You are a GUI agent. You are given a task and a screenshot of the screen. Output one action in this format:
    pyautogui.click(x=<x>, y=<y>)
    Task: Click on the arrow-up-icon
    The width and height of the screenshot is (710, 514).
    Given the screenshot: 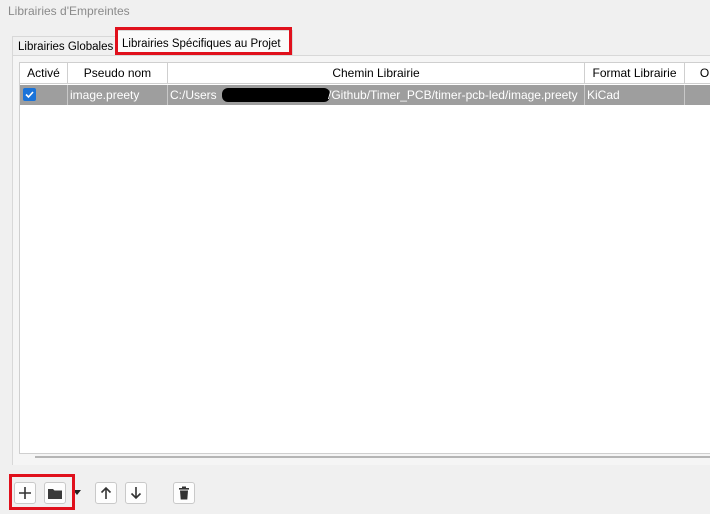 What is the action you would take?
    pyautogui.click(x=106, y=492)
    